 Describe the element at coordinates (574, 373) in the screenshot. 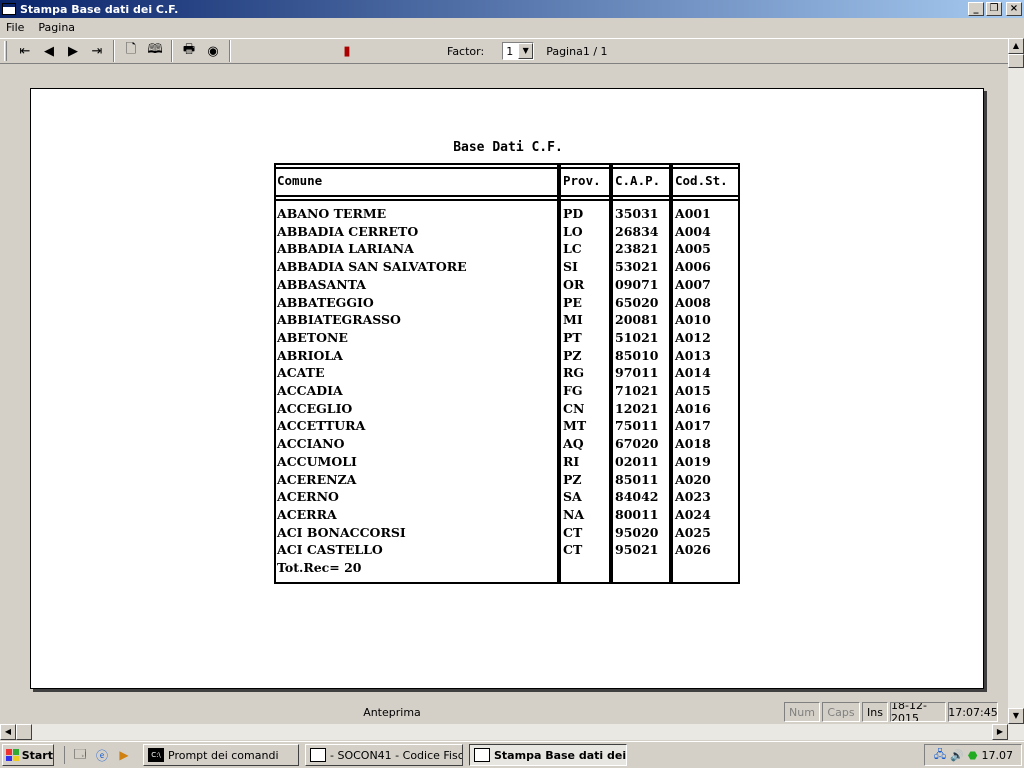

I see `table-cell: RG` at that location.